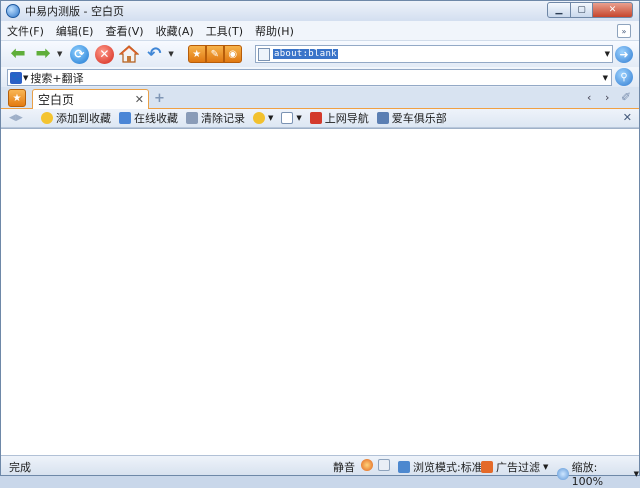  I want to click on undo-close-button: ↶, so click(154, 54).